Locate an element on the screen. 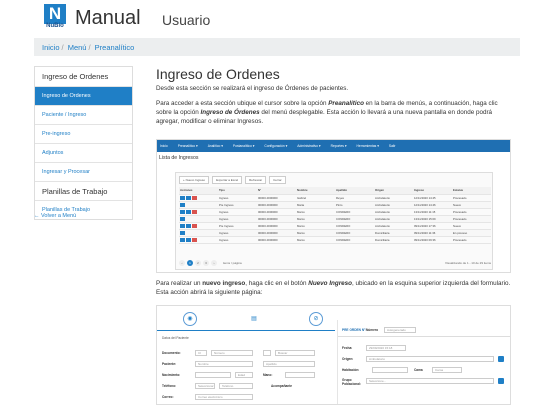 This screenshot has height=405, width=540. table-cell: Marco is located at coordinates (315, 233).